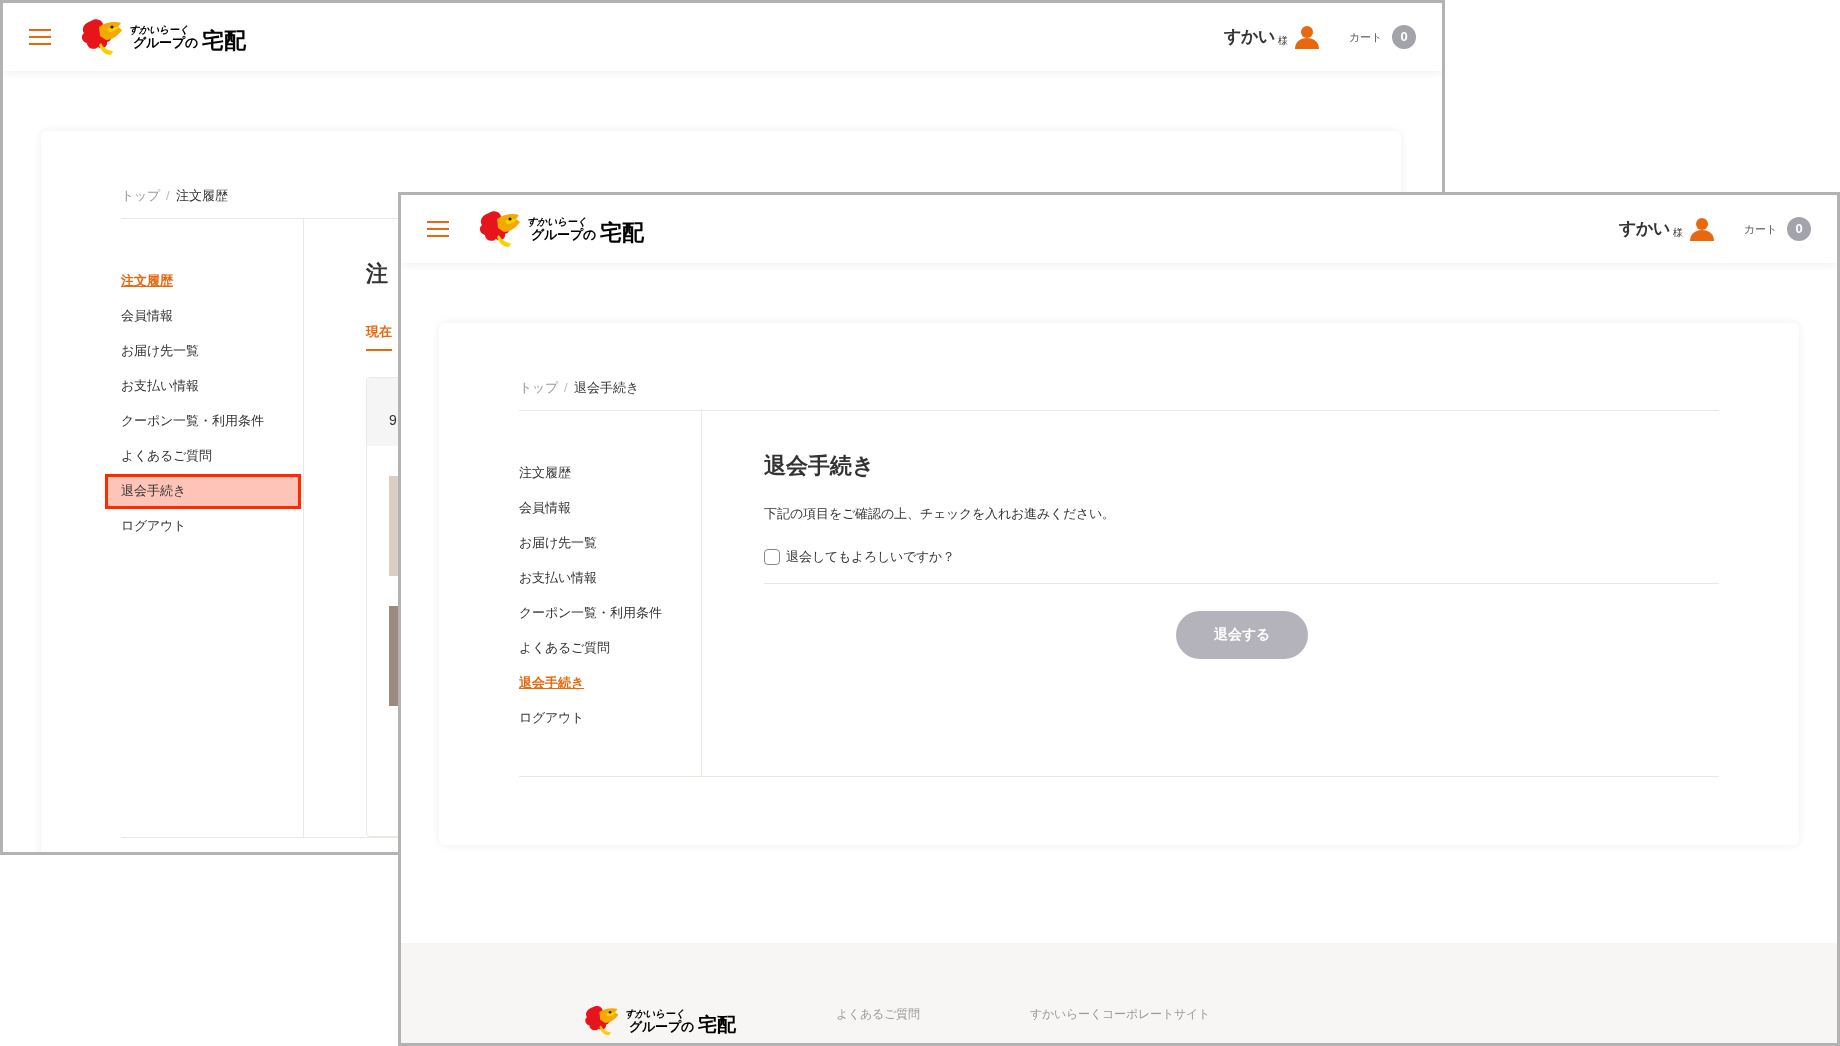  I want to click on order-number: 9, so click(393, 420).